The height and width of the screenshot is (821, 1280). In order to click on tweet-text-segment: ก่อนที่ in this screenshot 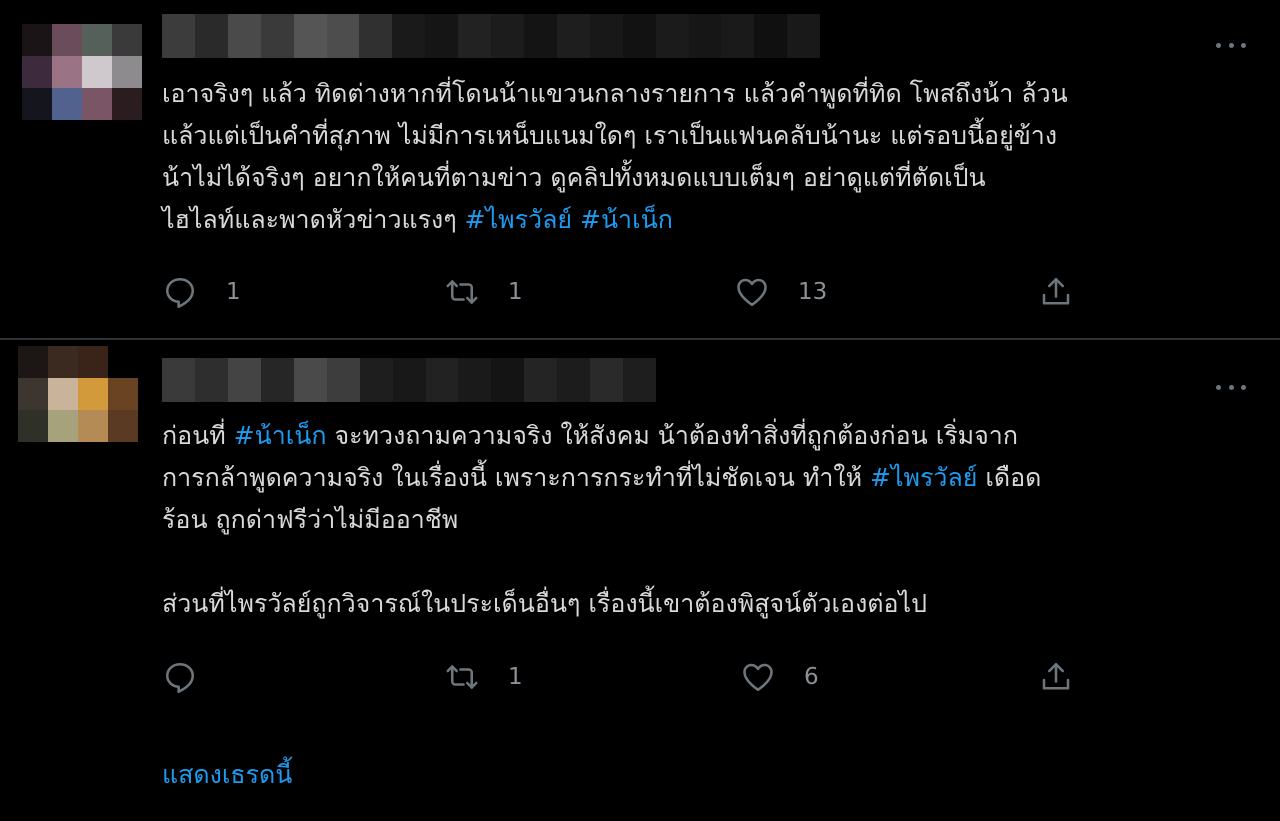, I will do `click(198, 435)`.